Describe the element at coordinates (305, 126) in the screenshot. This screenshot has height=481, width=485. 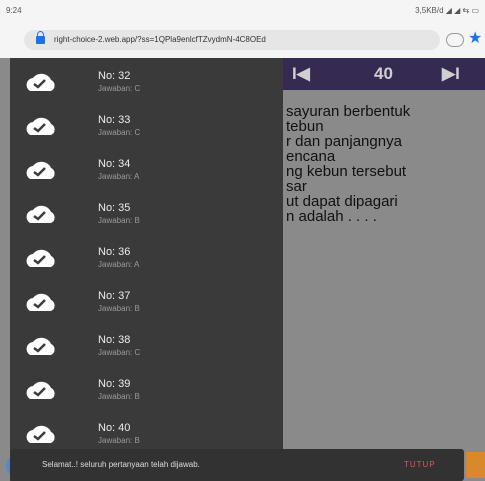
I see `question-line: tebun` at that location.